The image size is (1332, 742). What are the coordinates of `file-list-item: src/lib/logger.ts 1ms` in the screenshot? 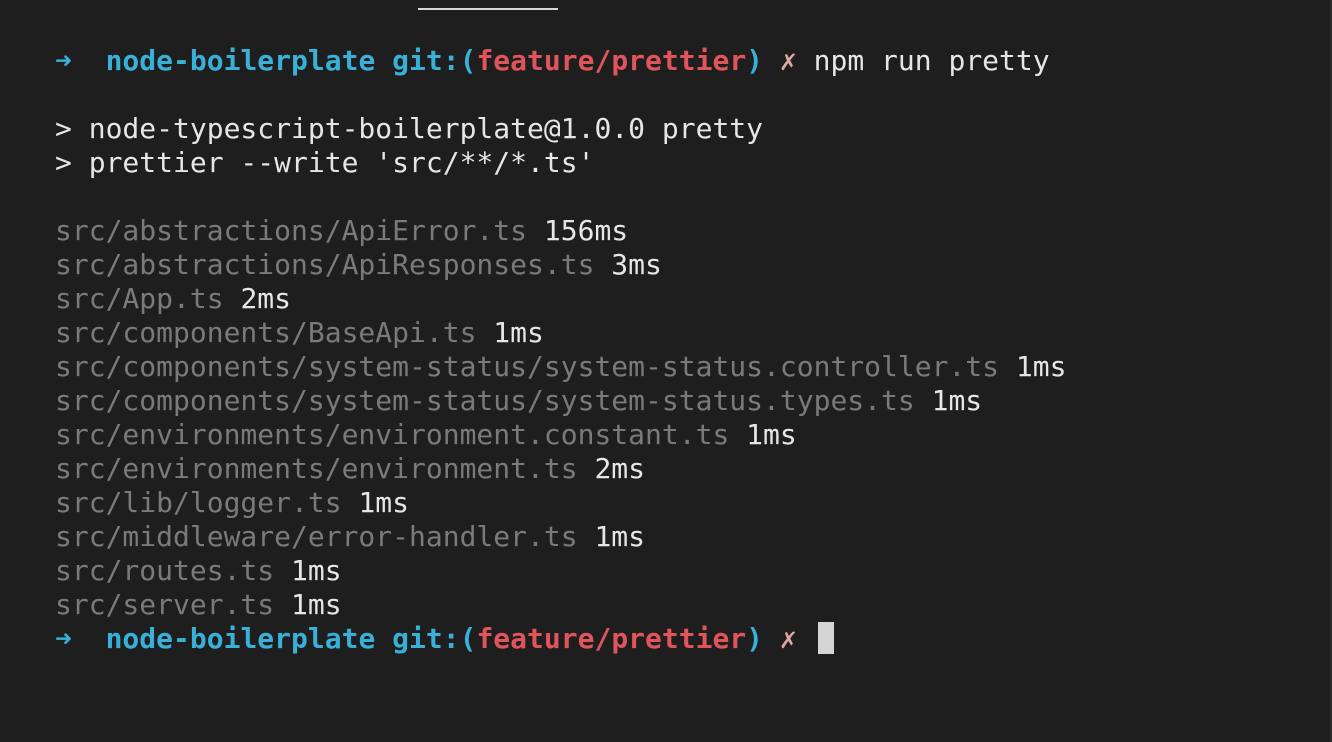 It's located at (232, 503).